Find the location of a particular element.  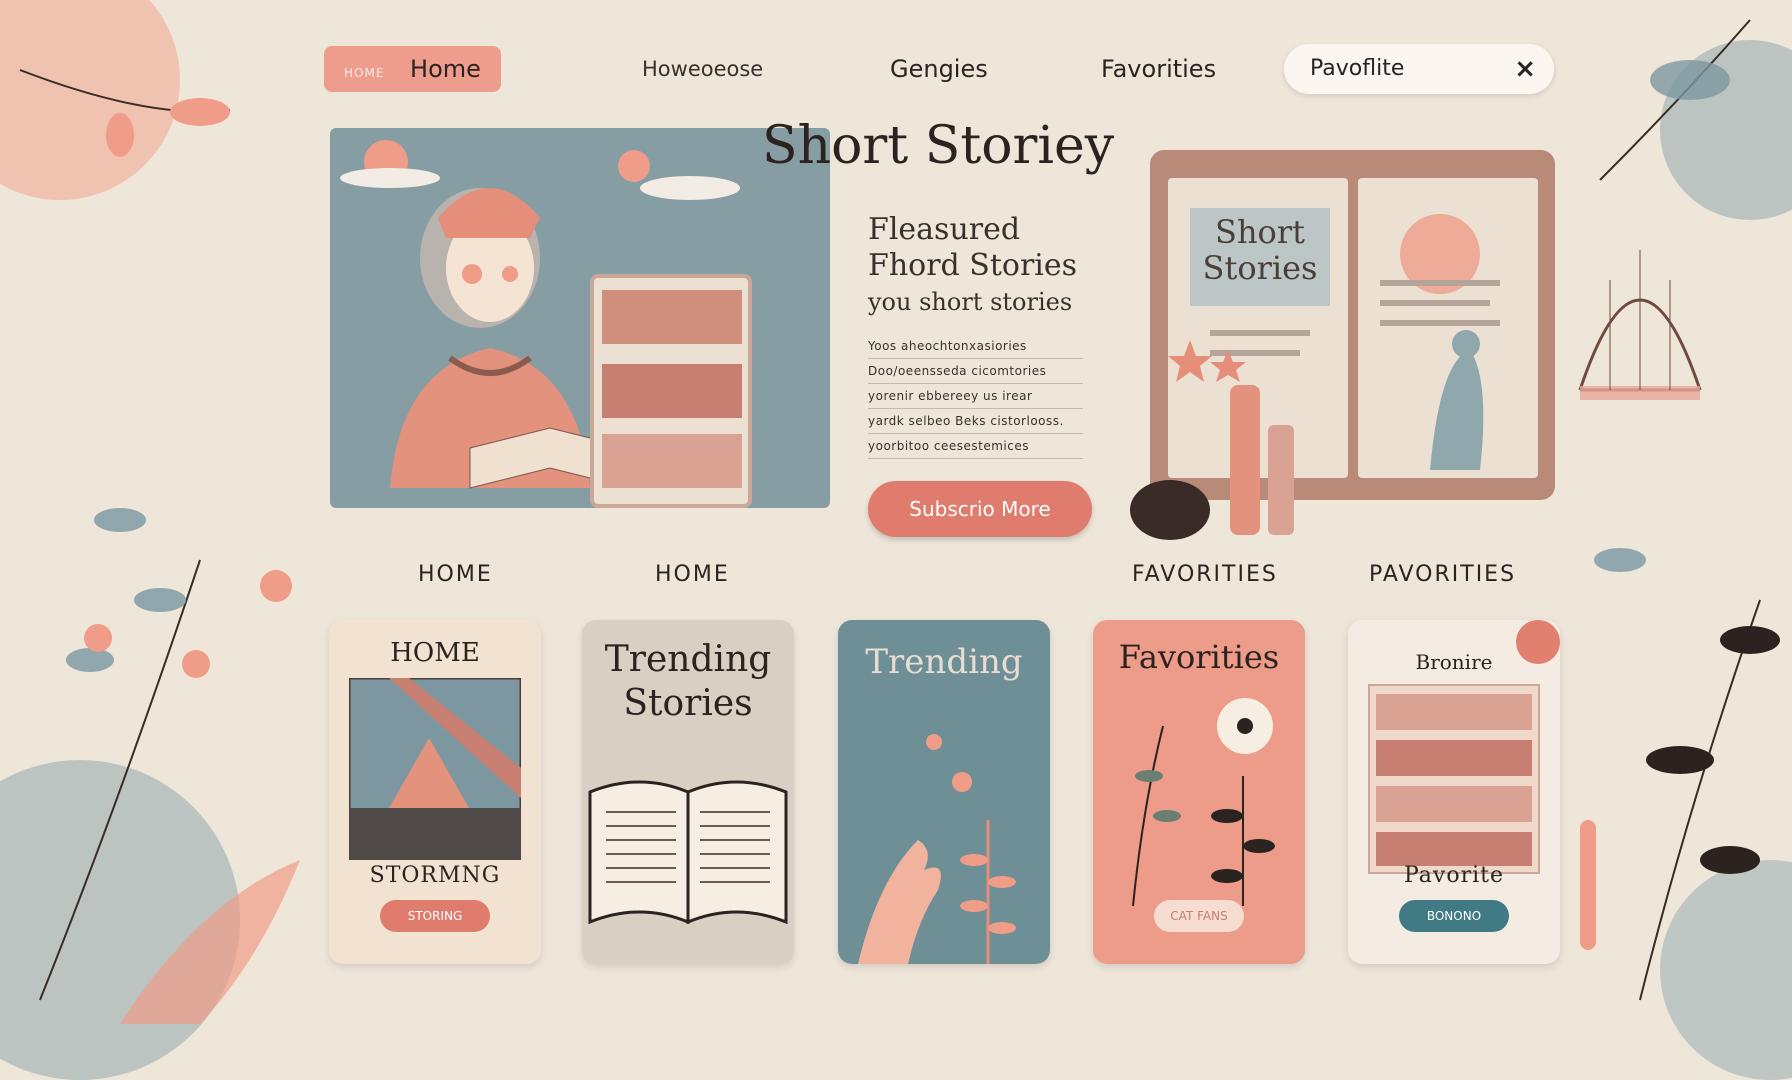

sublabel-favorites-2: PAVORITIES is located at coordinates (1442, 574).